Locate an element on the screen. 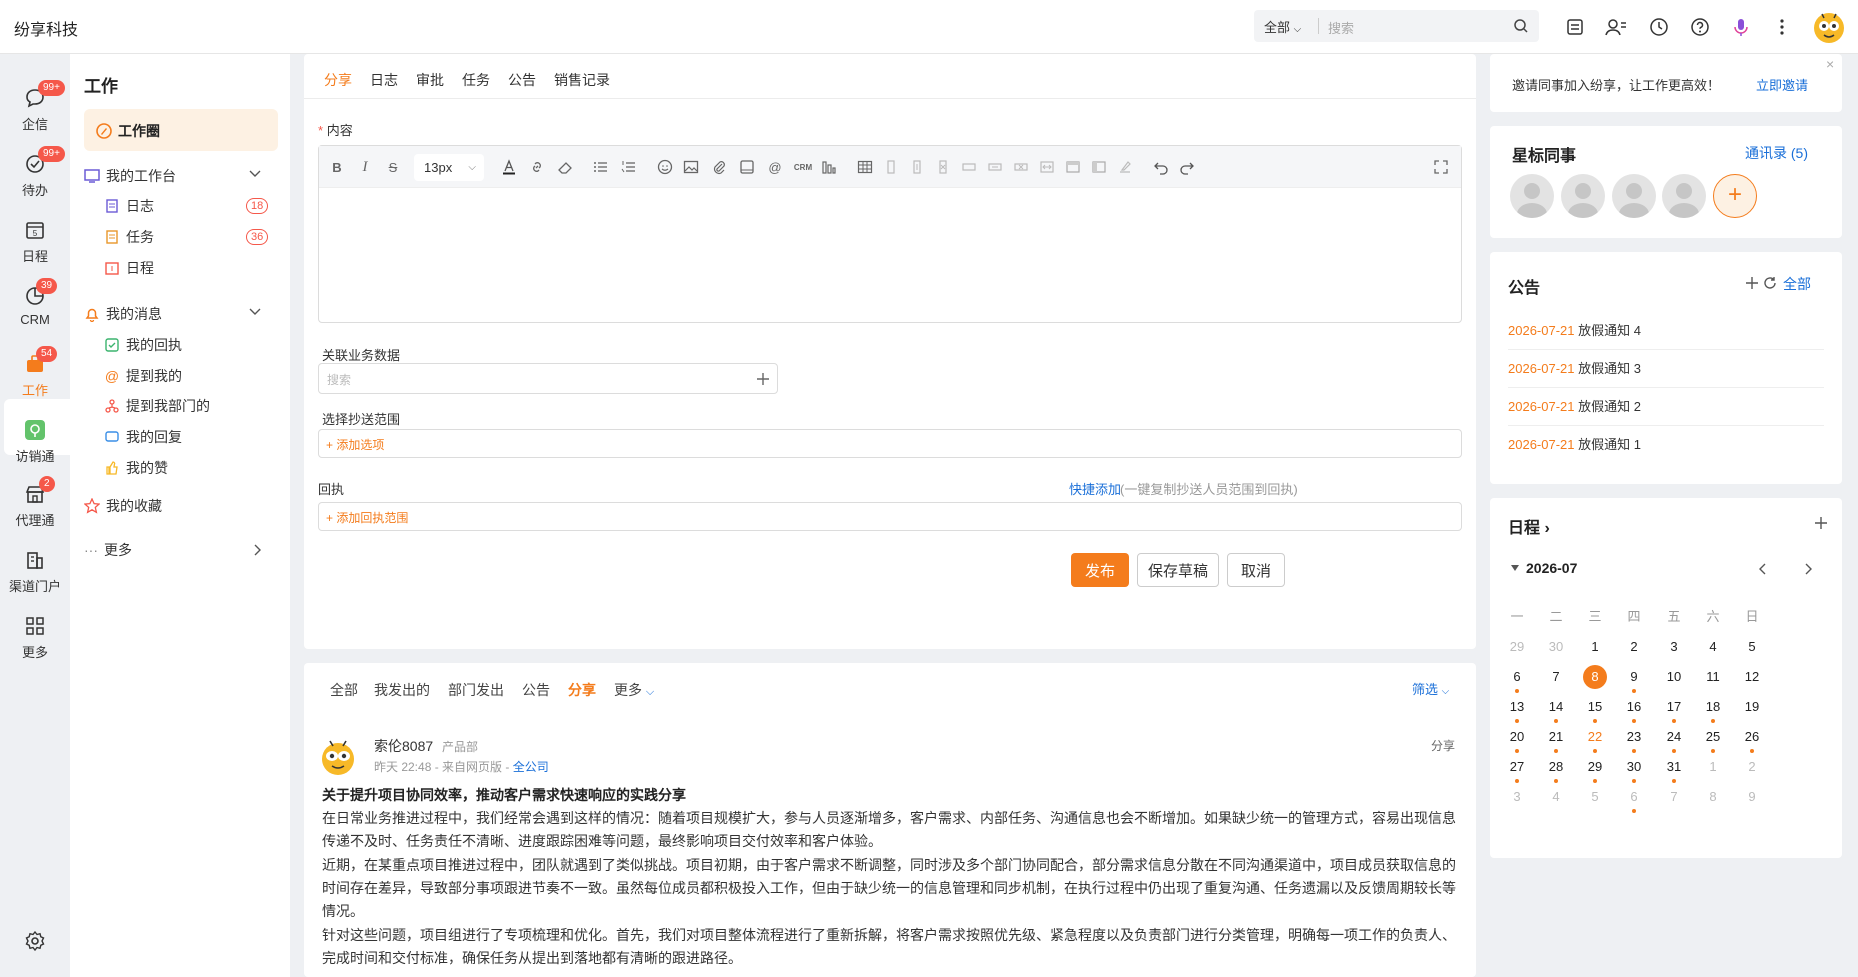  rail-item-more: 更多 is located at coordinates (35, 637).